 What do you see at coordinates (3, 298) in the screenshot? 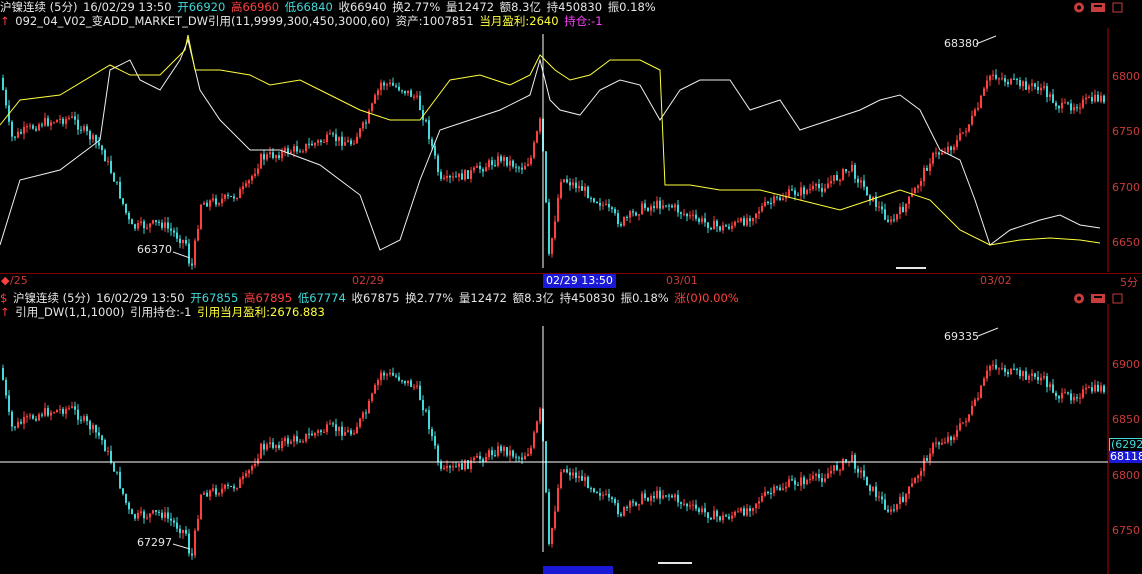
I see `bottom-dollar-icon: $` at bounding box center [3, 298].